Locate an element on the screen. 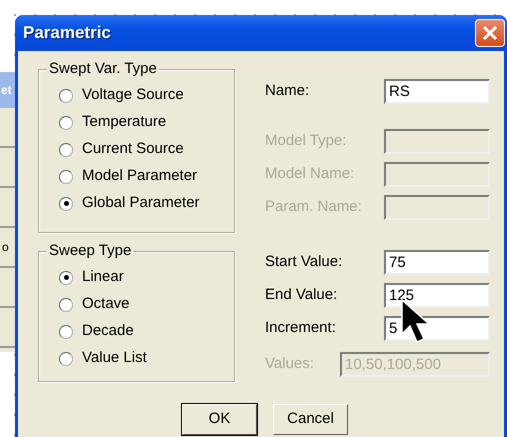  radio-option: Linear is located at coordinates (146, 277).